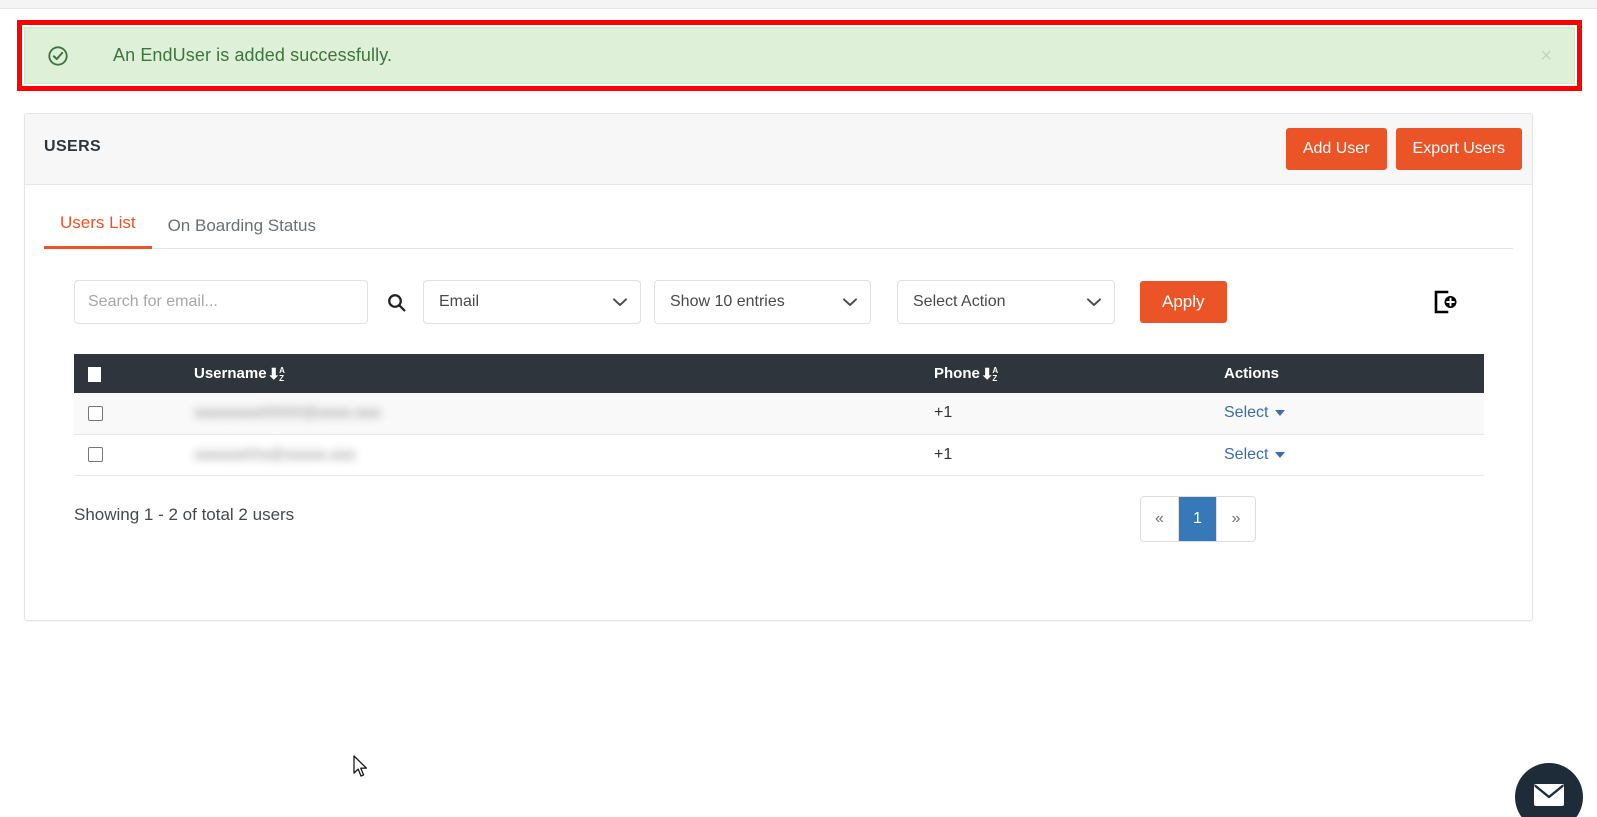  I want to click on pagination: « 1 », so click(1198, 518).